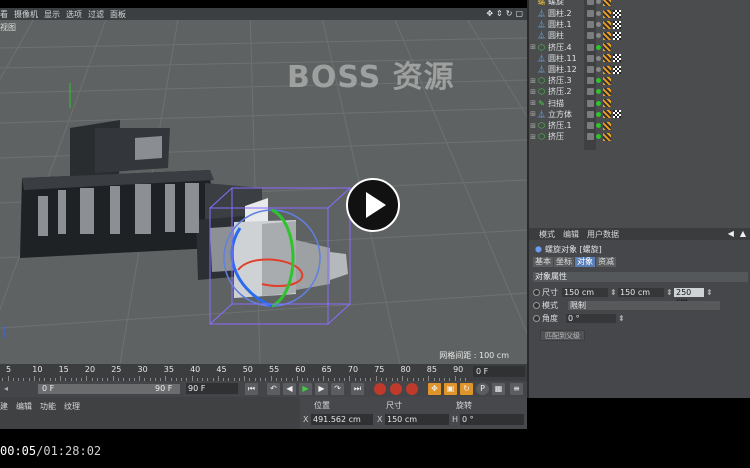 The height and width of the screenshot is (468, 750). What do you see at coordinates (412, 389) in the screenshot?
I see `keyframe-selection-button` at bounding box center [412, 389].